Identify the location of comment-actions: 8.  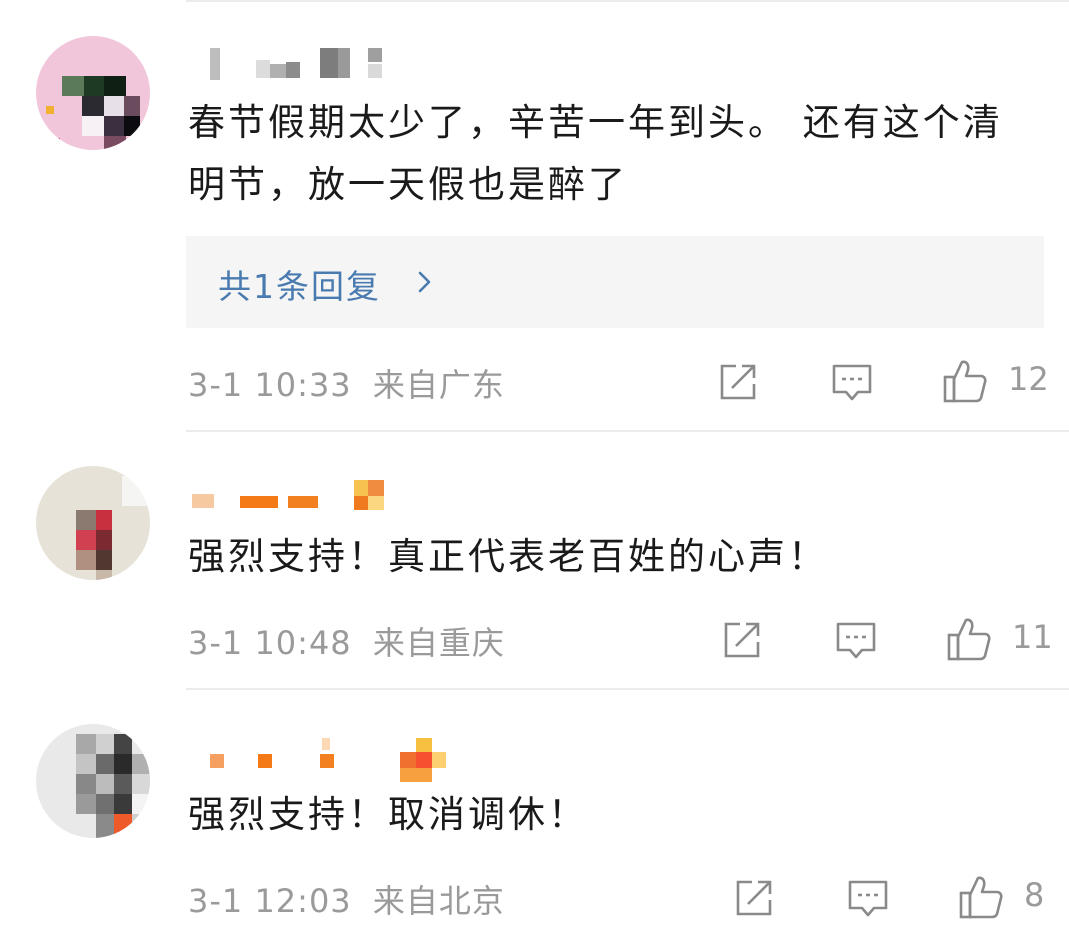
(534, 897).